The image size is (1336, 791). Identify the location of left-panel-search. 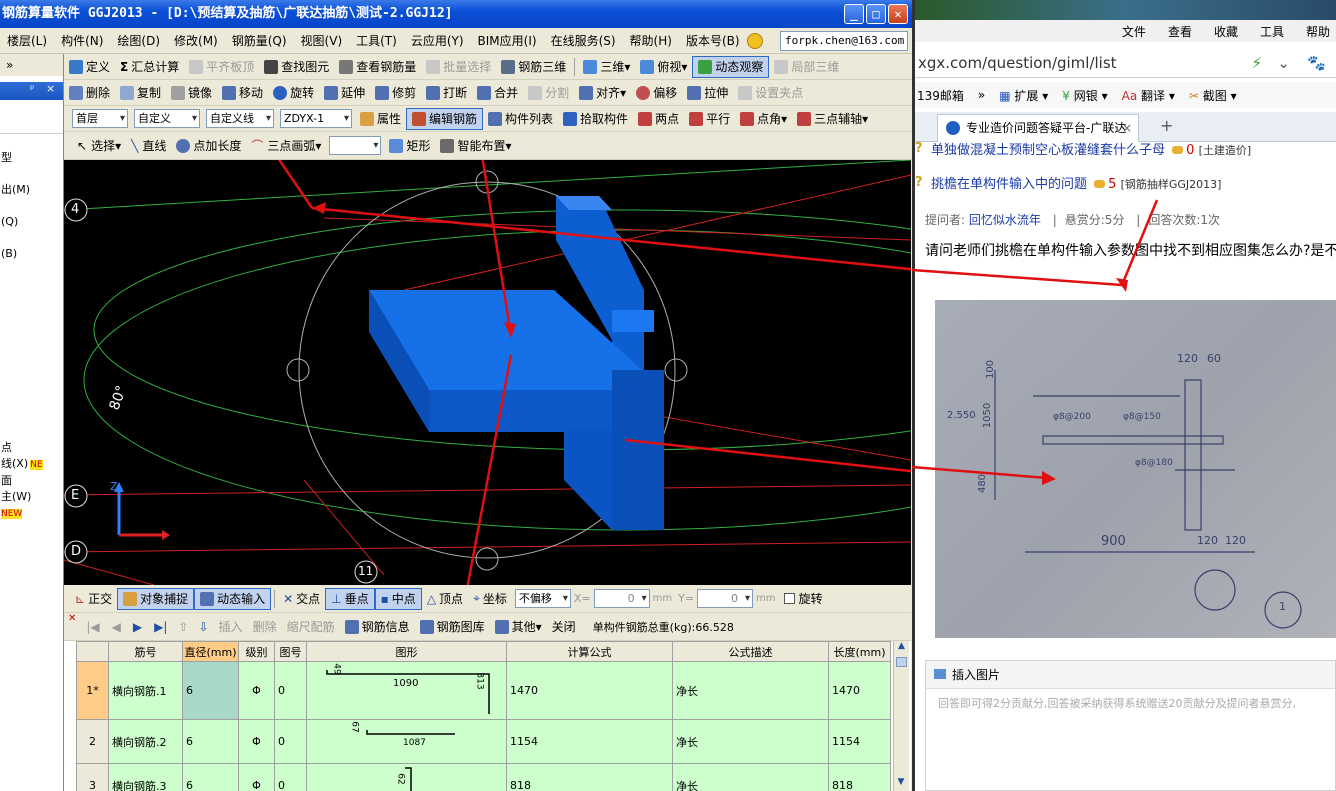
(31, 120).